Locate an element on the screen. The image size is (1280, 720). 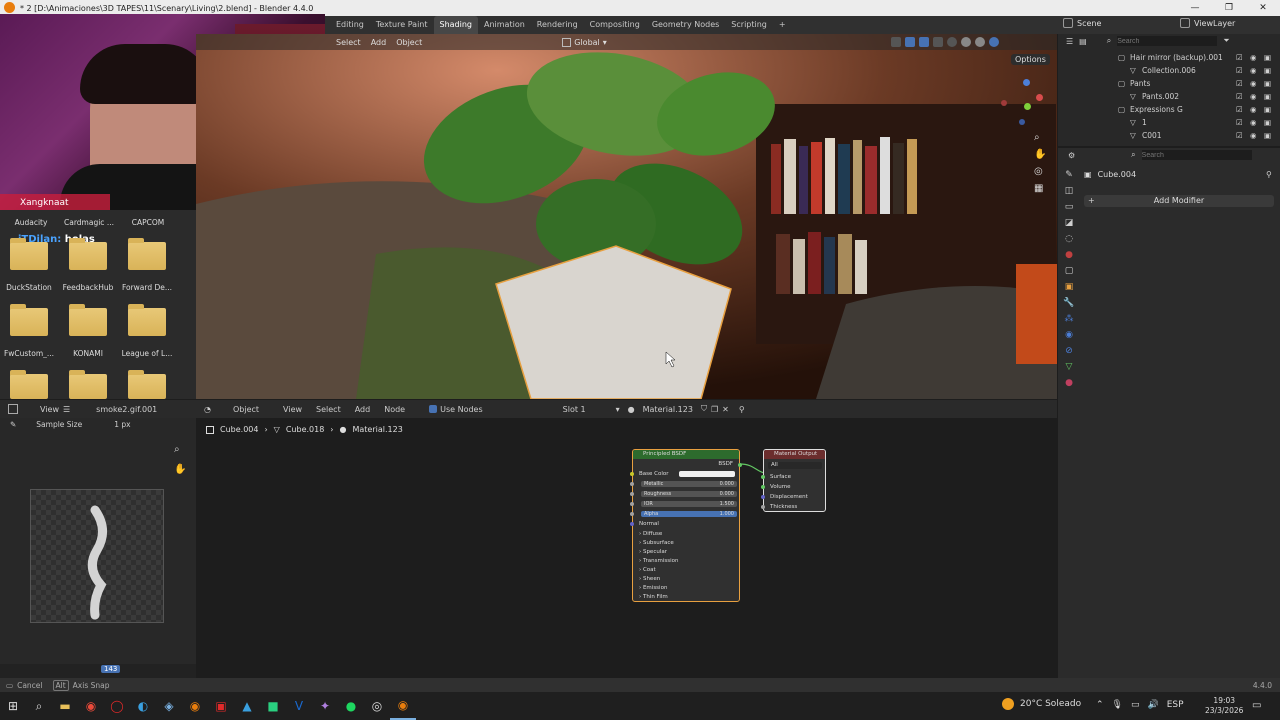
navigation-gizmo is located at coordinates (1021, 99).